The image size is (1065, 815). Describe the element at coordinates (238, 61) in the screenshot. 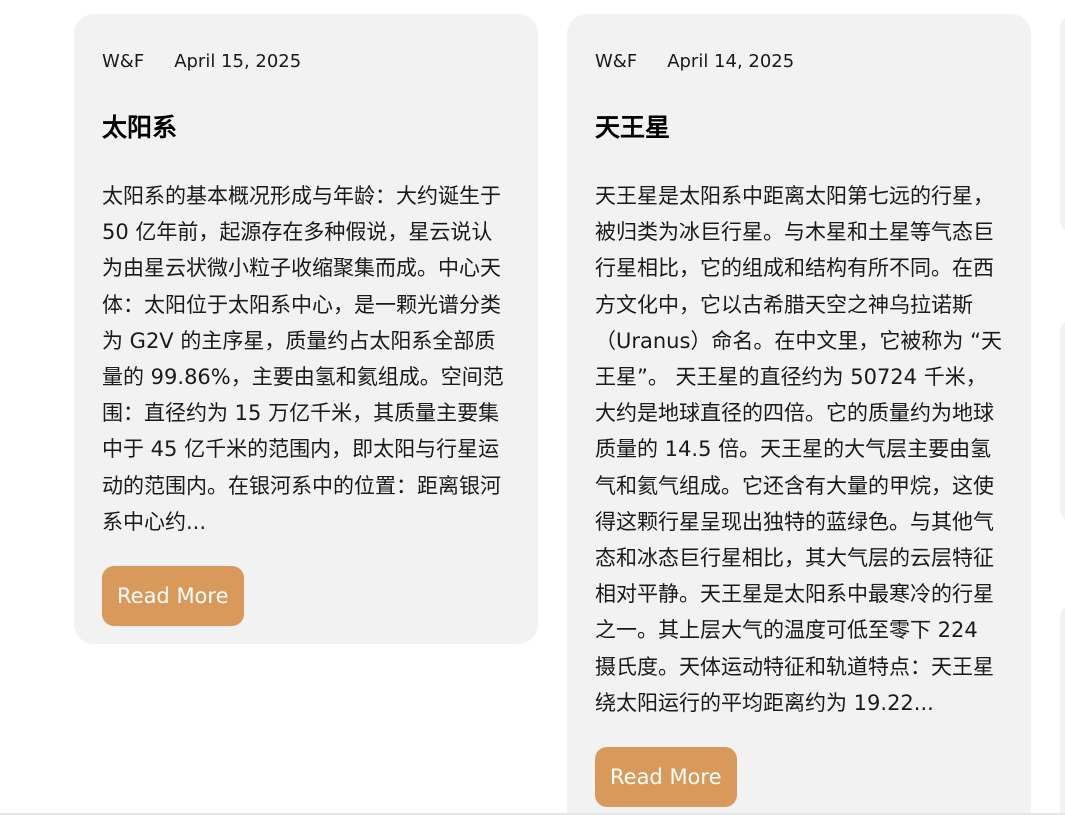

I see `post-date: April 15, 2025` at that location.